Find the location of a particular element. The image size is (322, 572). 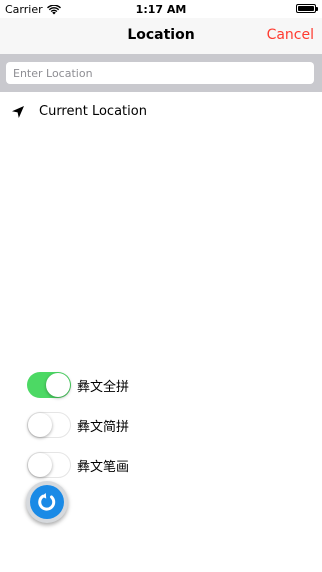

toggle-label-stroke: 彝文笔画 is located at coordinates (103, 467).